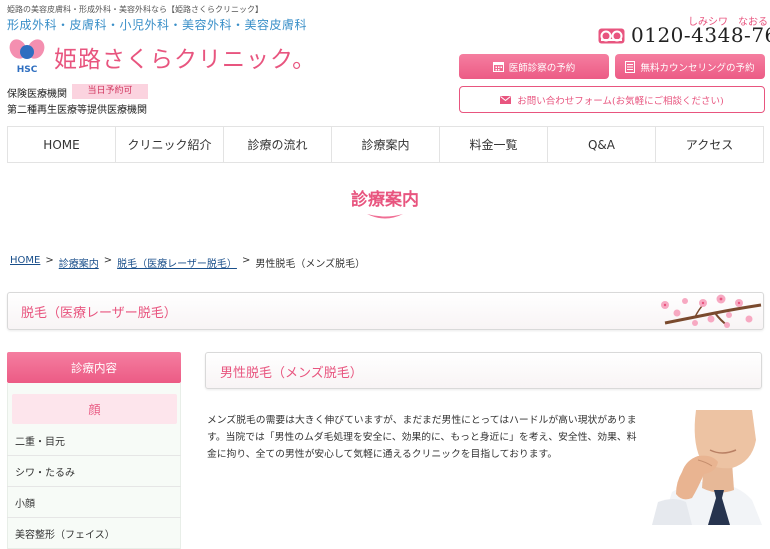 The height and width of the screenshot is (549, 770). What do you see at coordinates (37, 94) in the screenshot?
I see `insurance-label: 保険医療機関` at bounding box center [37, 94].